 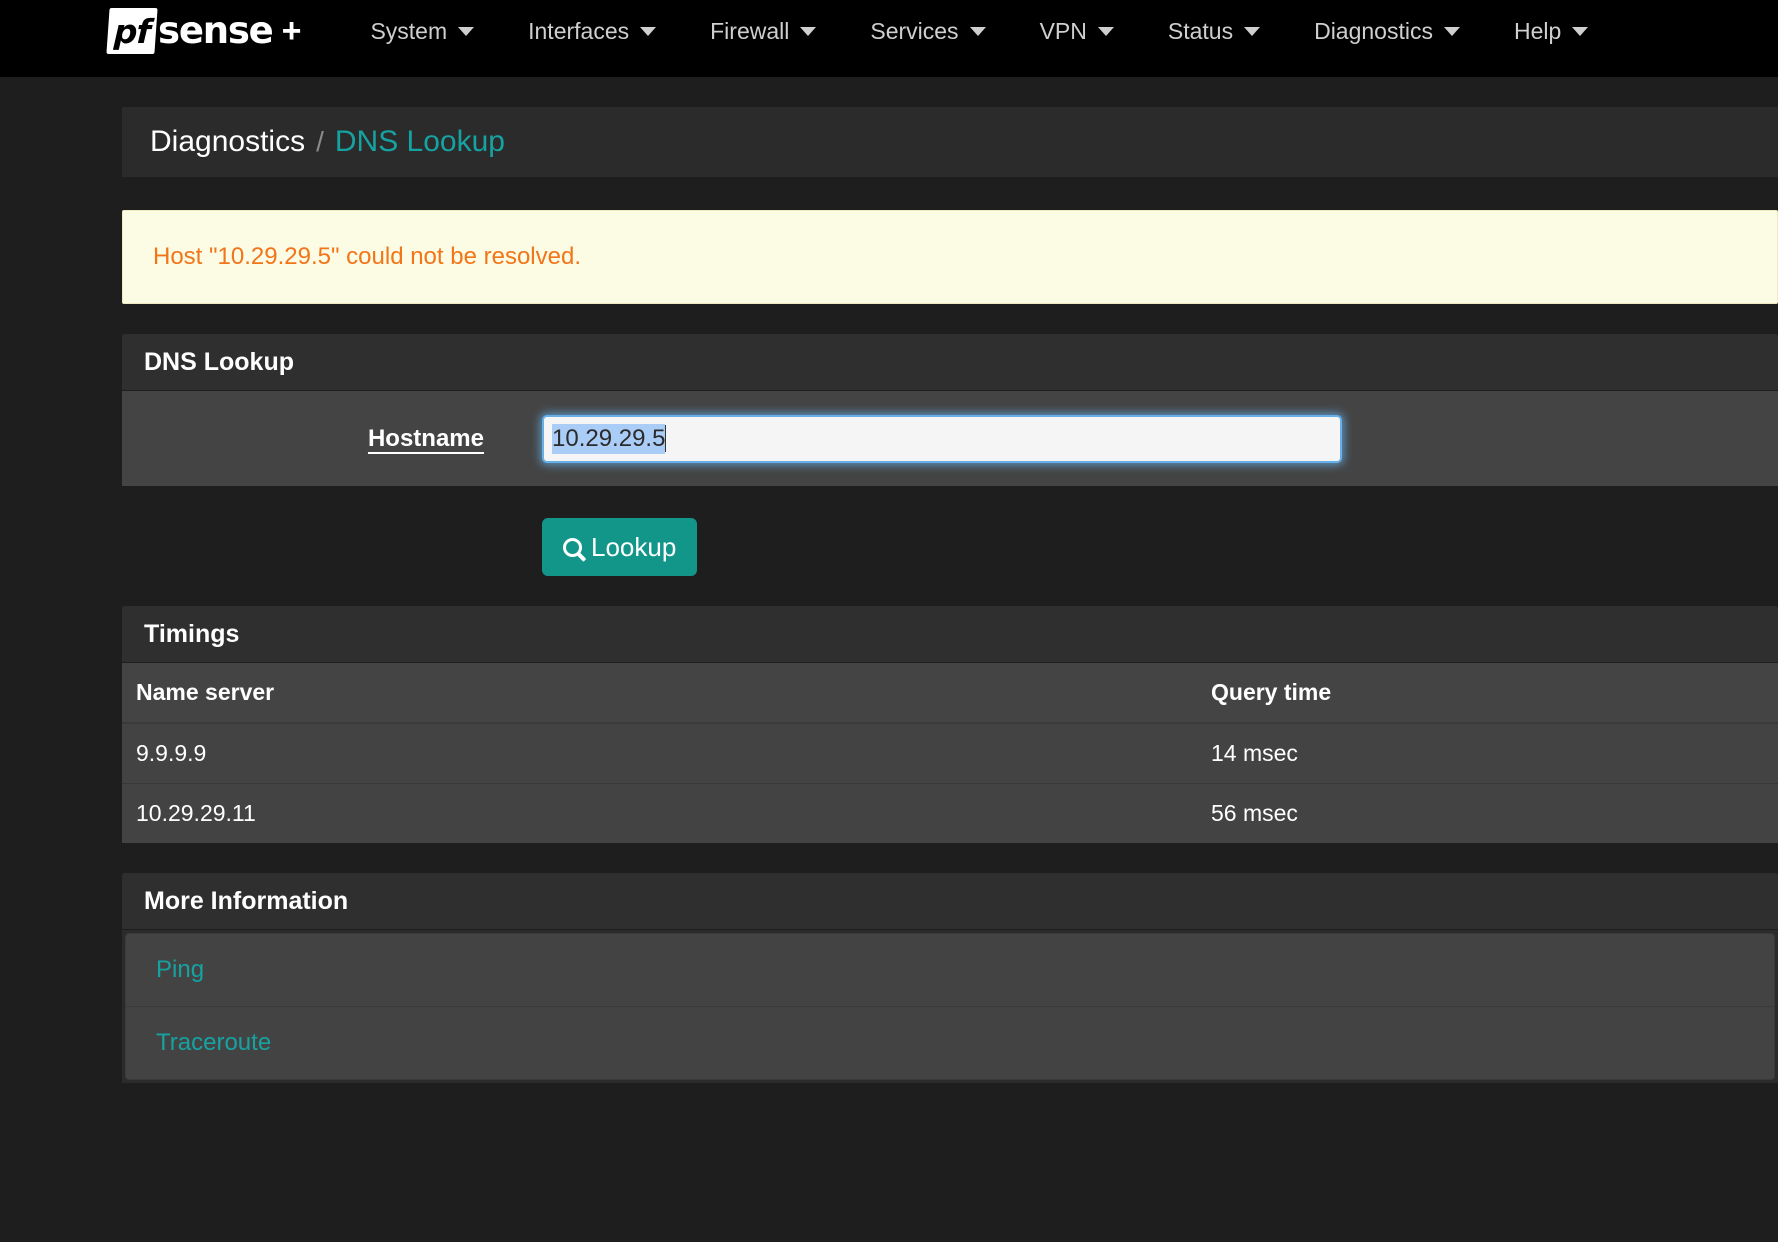 What do you see at coordinates (666, 438) in the screenshot?
I see `text-cursor` at bounding box center [666, 438].